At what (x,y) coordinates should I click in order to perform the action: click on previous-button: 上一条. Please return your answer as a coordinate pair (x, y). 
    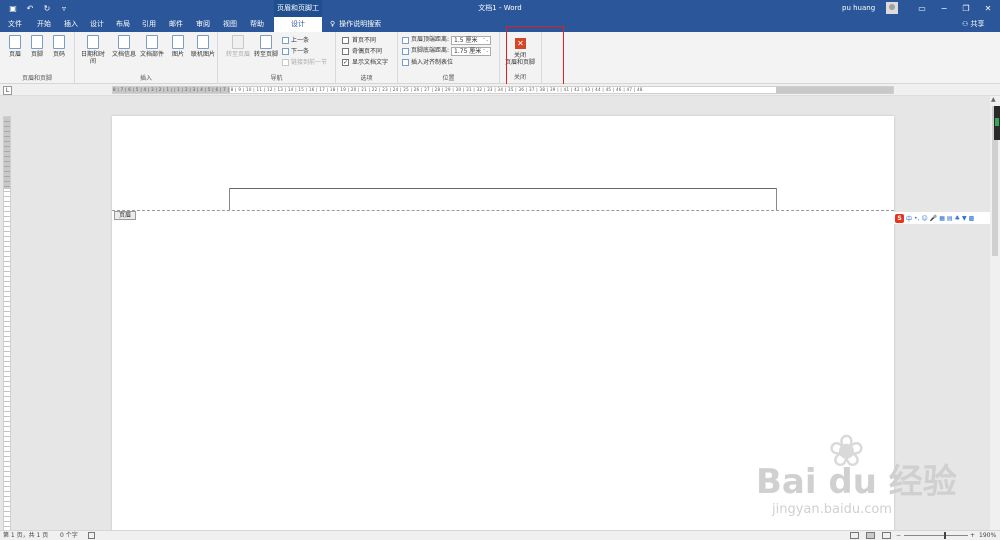
    Looking at the image, I should click on (295, 40).